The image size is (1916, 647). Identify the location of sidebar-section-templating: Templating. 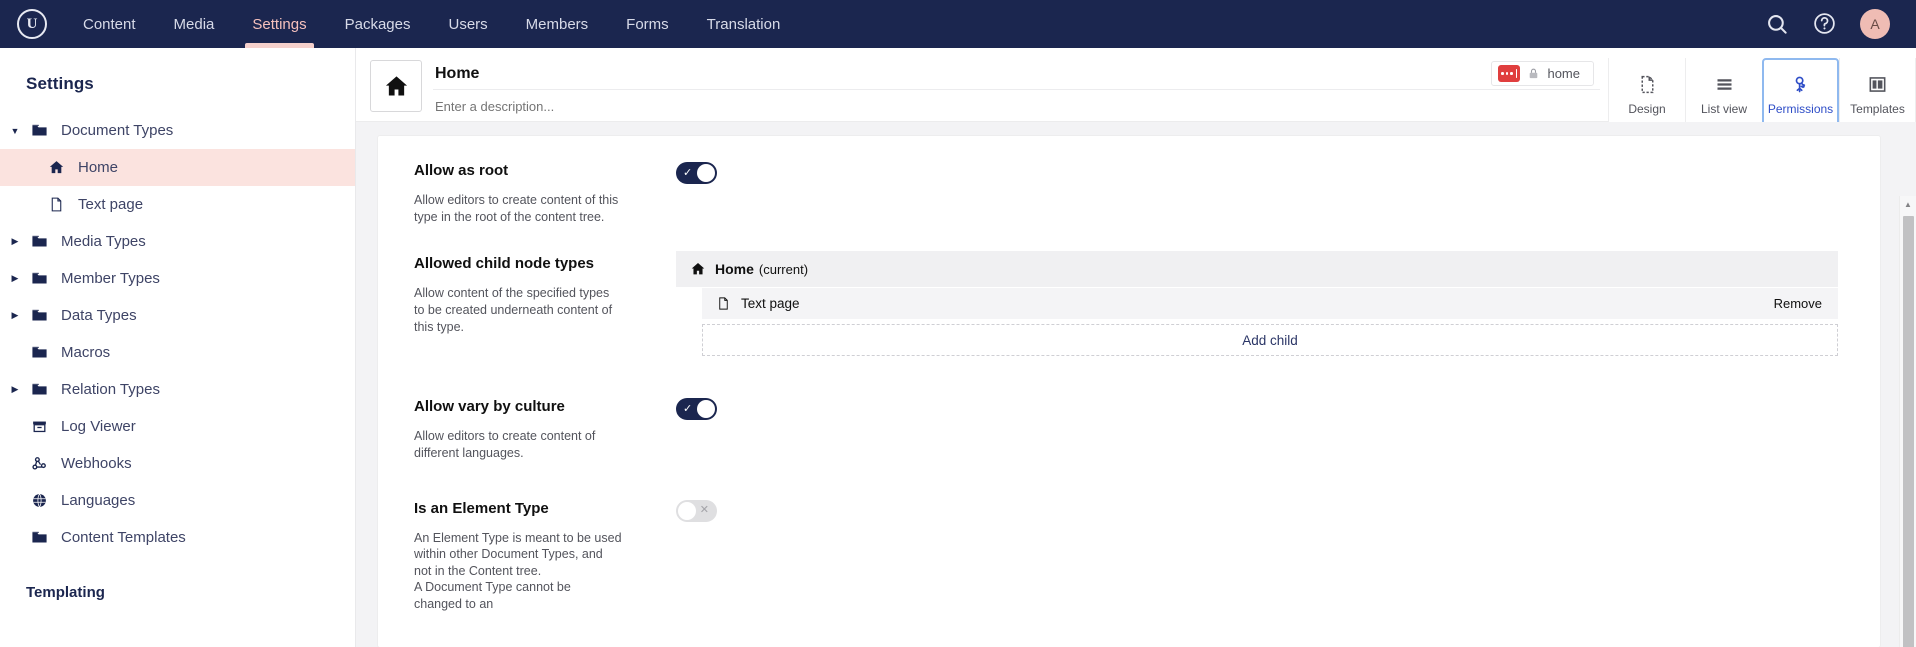
(65, 592).